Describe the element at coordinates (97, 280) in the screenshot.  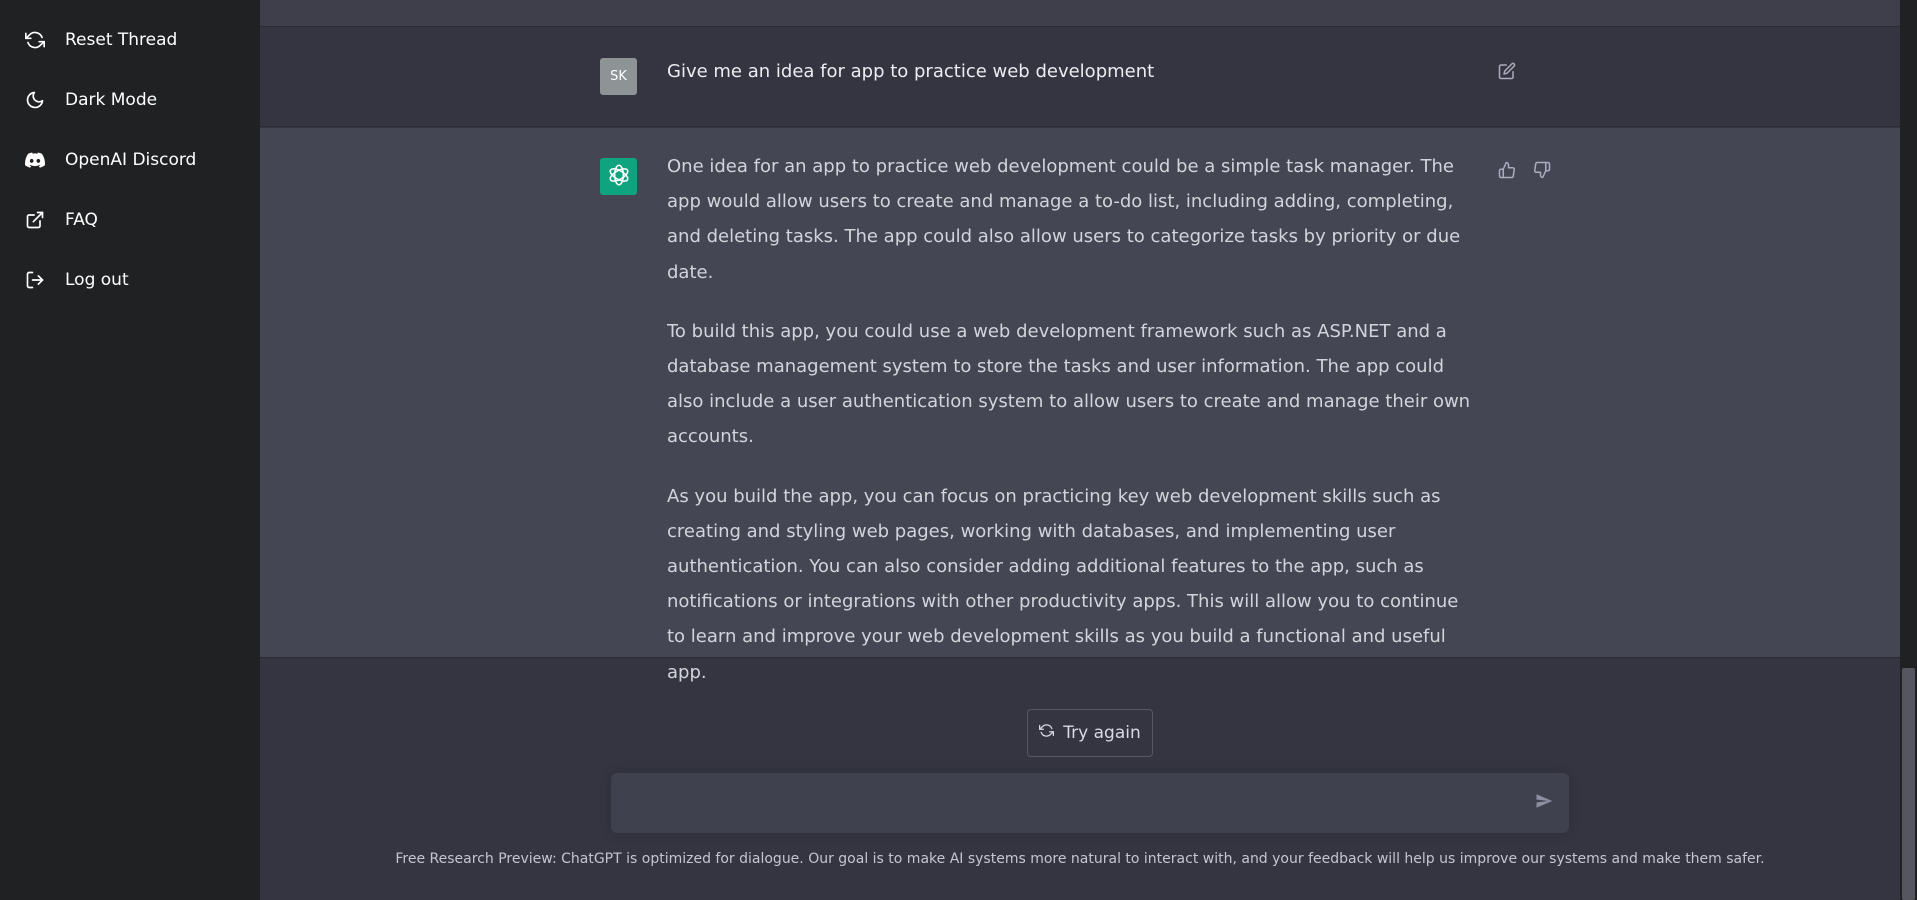
I see `sidebar-item-label: Log out` at that location.